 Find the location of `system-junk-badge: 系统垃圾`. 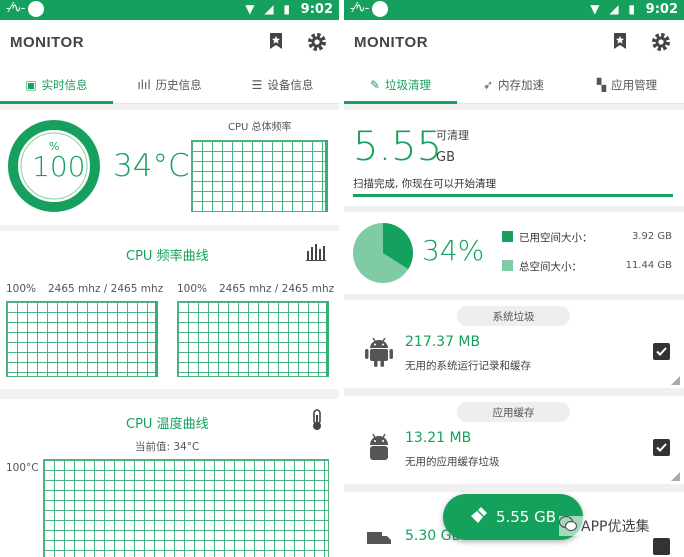

system-junk-badge: 系统垃圾 is located at coordinates (513, 316).